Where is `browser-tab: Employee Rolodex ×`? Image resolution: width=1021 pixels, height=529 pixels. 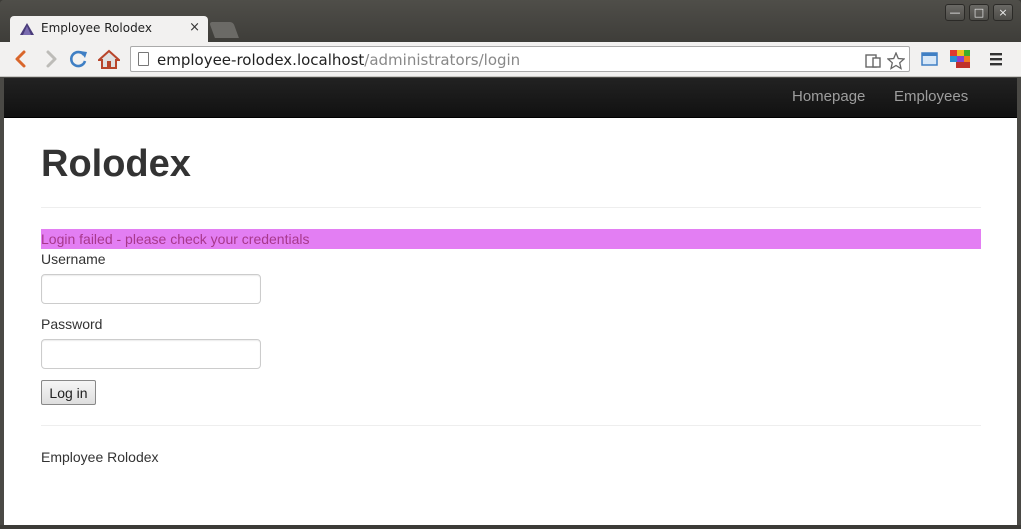
browser-tab: Employee Rolodex × is located at coordinates (109, 29).